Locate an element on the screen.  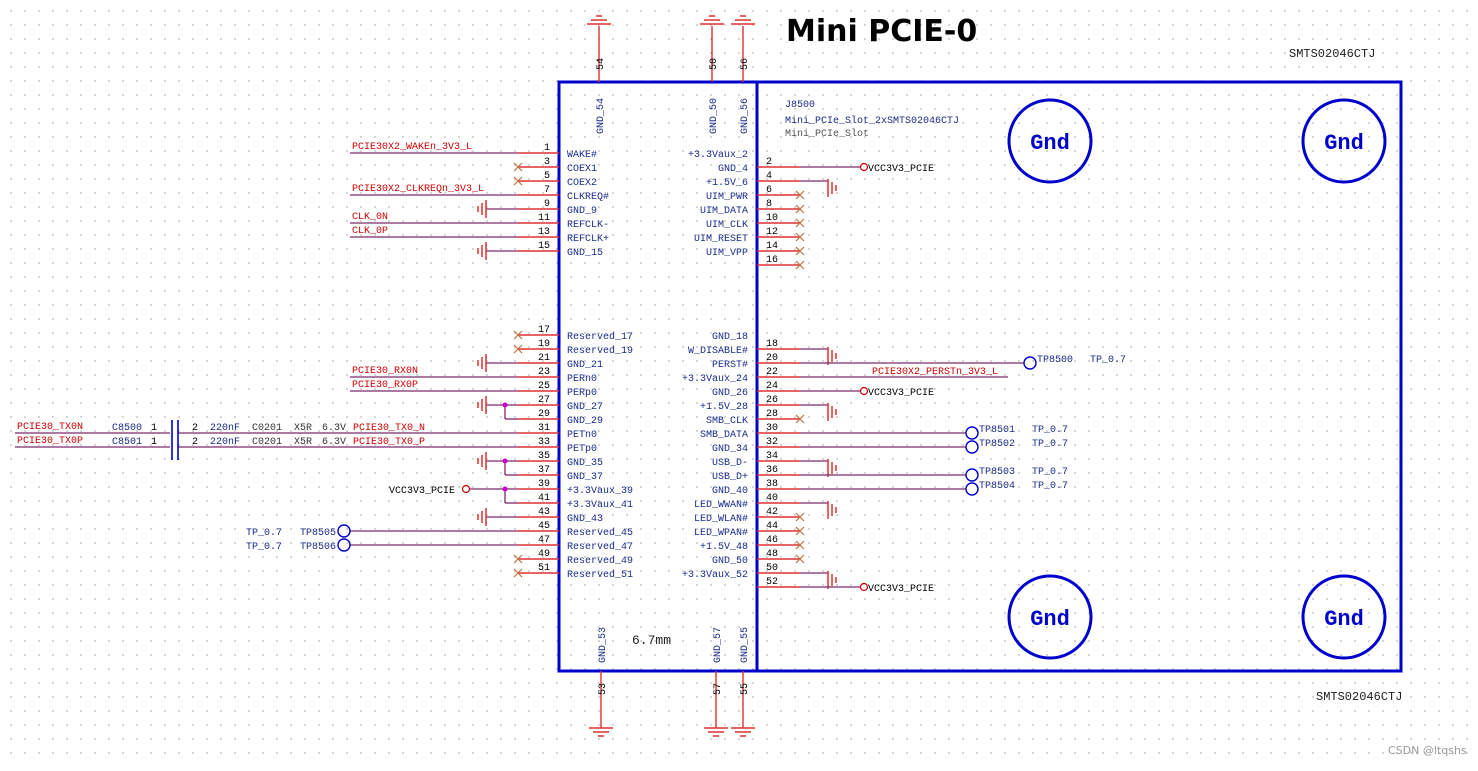
pin-number: 39 is located at coordinates (544, 484).